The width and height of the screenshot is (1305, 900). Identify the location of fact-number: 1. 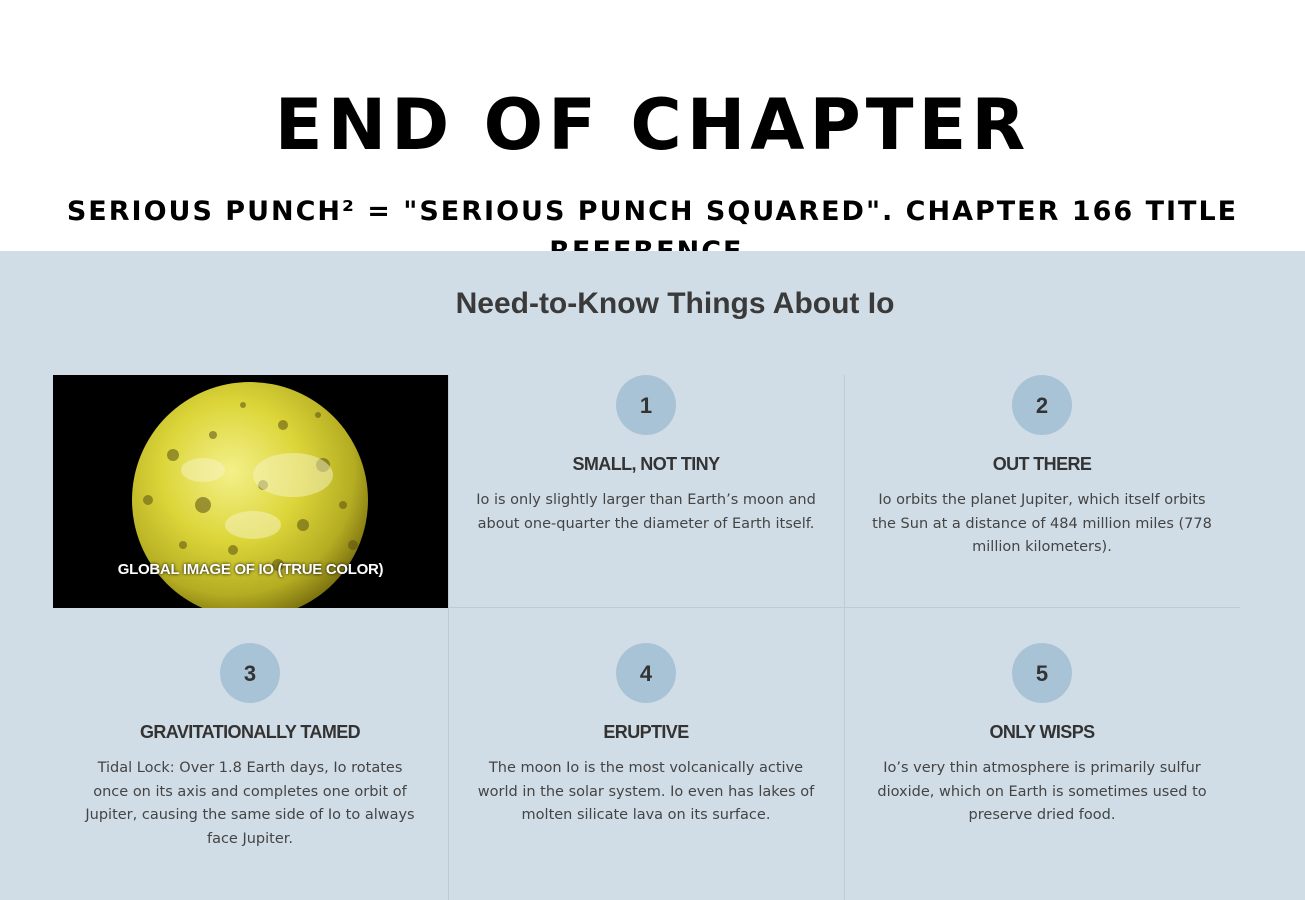
(646, 405).